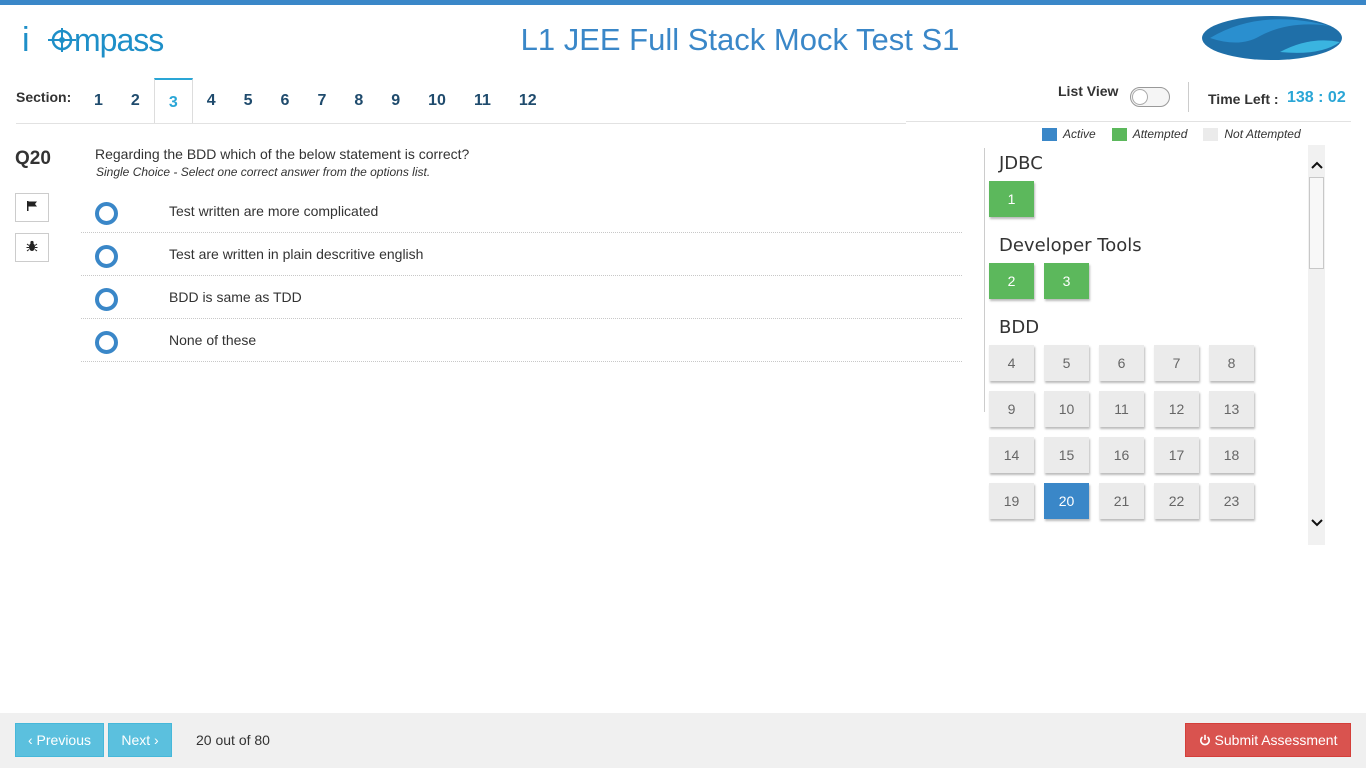 The image size is (1366, 768). What do you see at coordinates (1066, 281) in the screenshot?
I see `question-button-3: 3` at bounding box center [1066, 281].